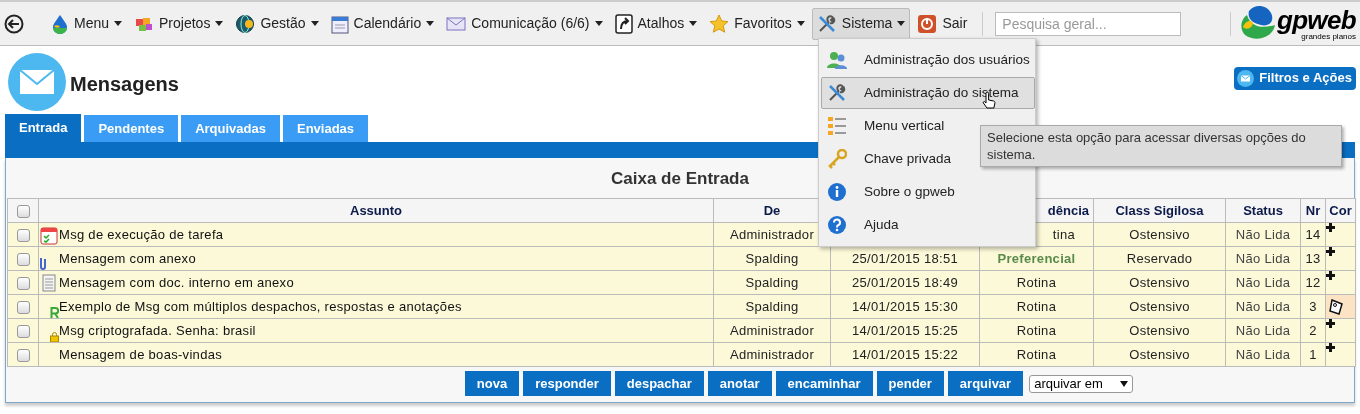 The image size is (1360, 414). Describe the element at coordinates (891, 159) in the screenshot. I see `dropdown-menu-item: Chave privada` at that location.